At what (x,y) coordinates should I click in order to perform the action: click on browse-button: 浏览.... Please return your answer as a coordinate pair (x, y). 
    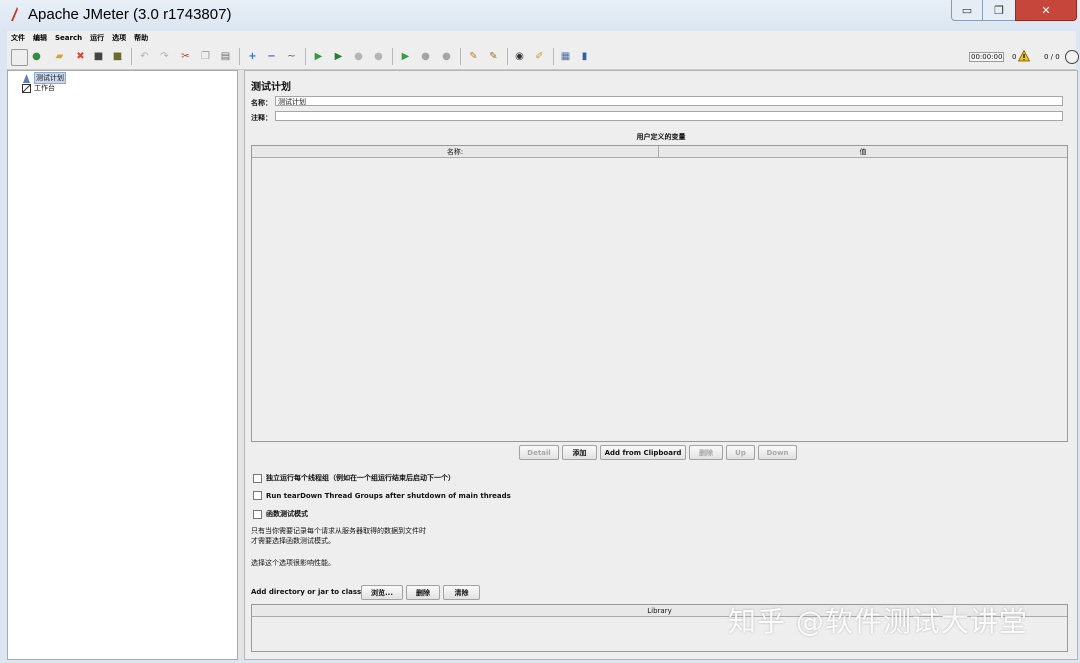
    Looking at the image, I should click on (382, 592).